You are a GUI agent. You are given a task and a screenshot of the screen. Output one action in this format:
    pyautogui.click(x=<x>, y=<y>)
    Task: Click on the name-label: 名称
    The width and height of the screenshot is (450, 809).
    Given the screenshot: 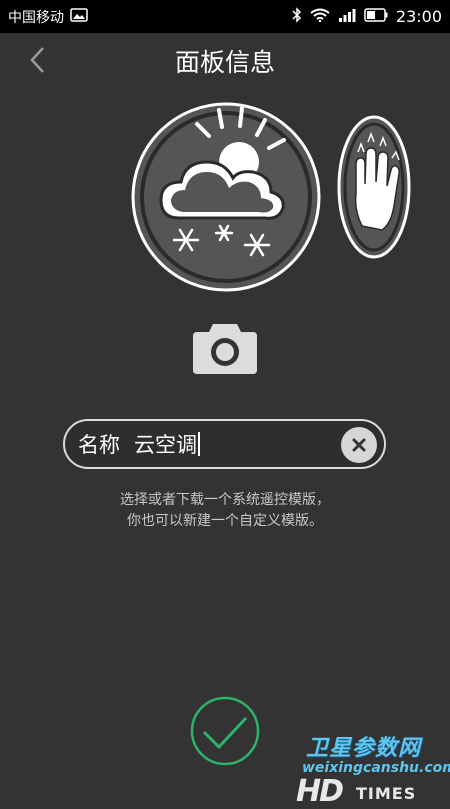 What is the action you would take?
    pyautogui.click(x=99, y=445)
    